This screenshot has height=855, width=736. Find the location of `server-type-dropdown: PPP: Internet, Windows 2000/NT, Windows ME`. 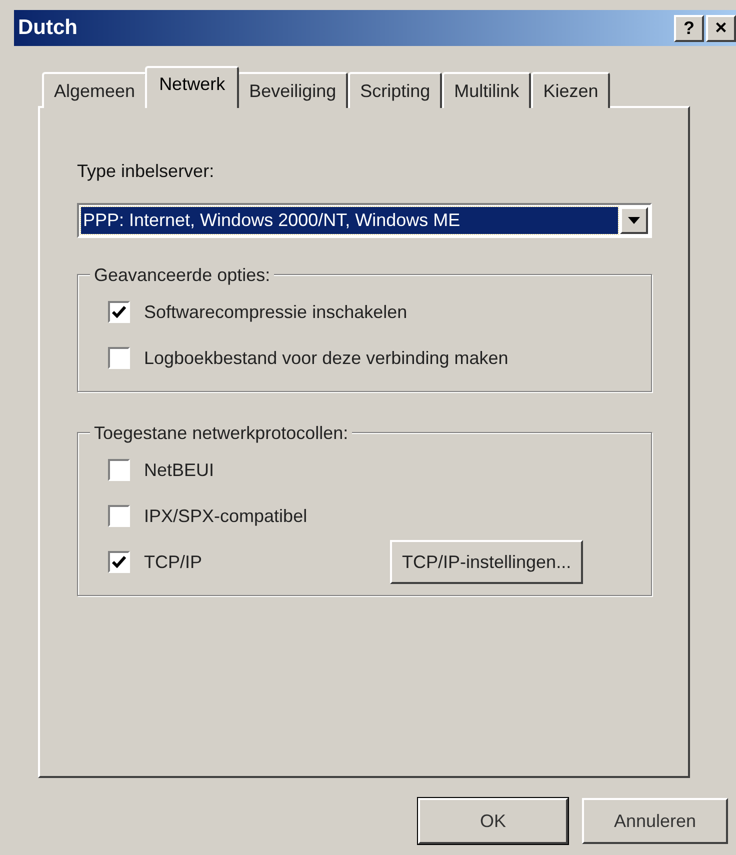

server-type-dropdown: PPP: Internet, Windows 2000/NT, Windows ME is located at coordinates (364, 220).